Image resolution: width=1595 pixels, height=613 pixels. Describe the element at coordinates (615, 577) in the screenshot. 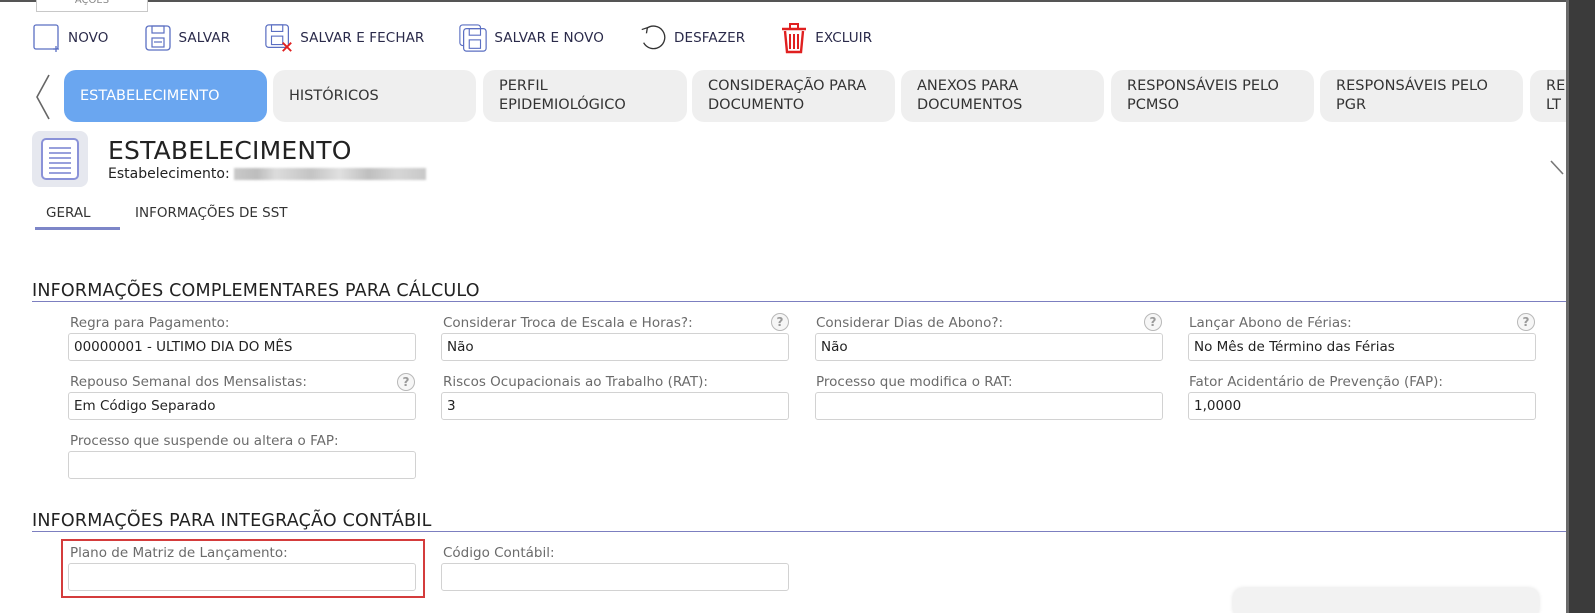

I see `codigo-contabil-input` at that location.